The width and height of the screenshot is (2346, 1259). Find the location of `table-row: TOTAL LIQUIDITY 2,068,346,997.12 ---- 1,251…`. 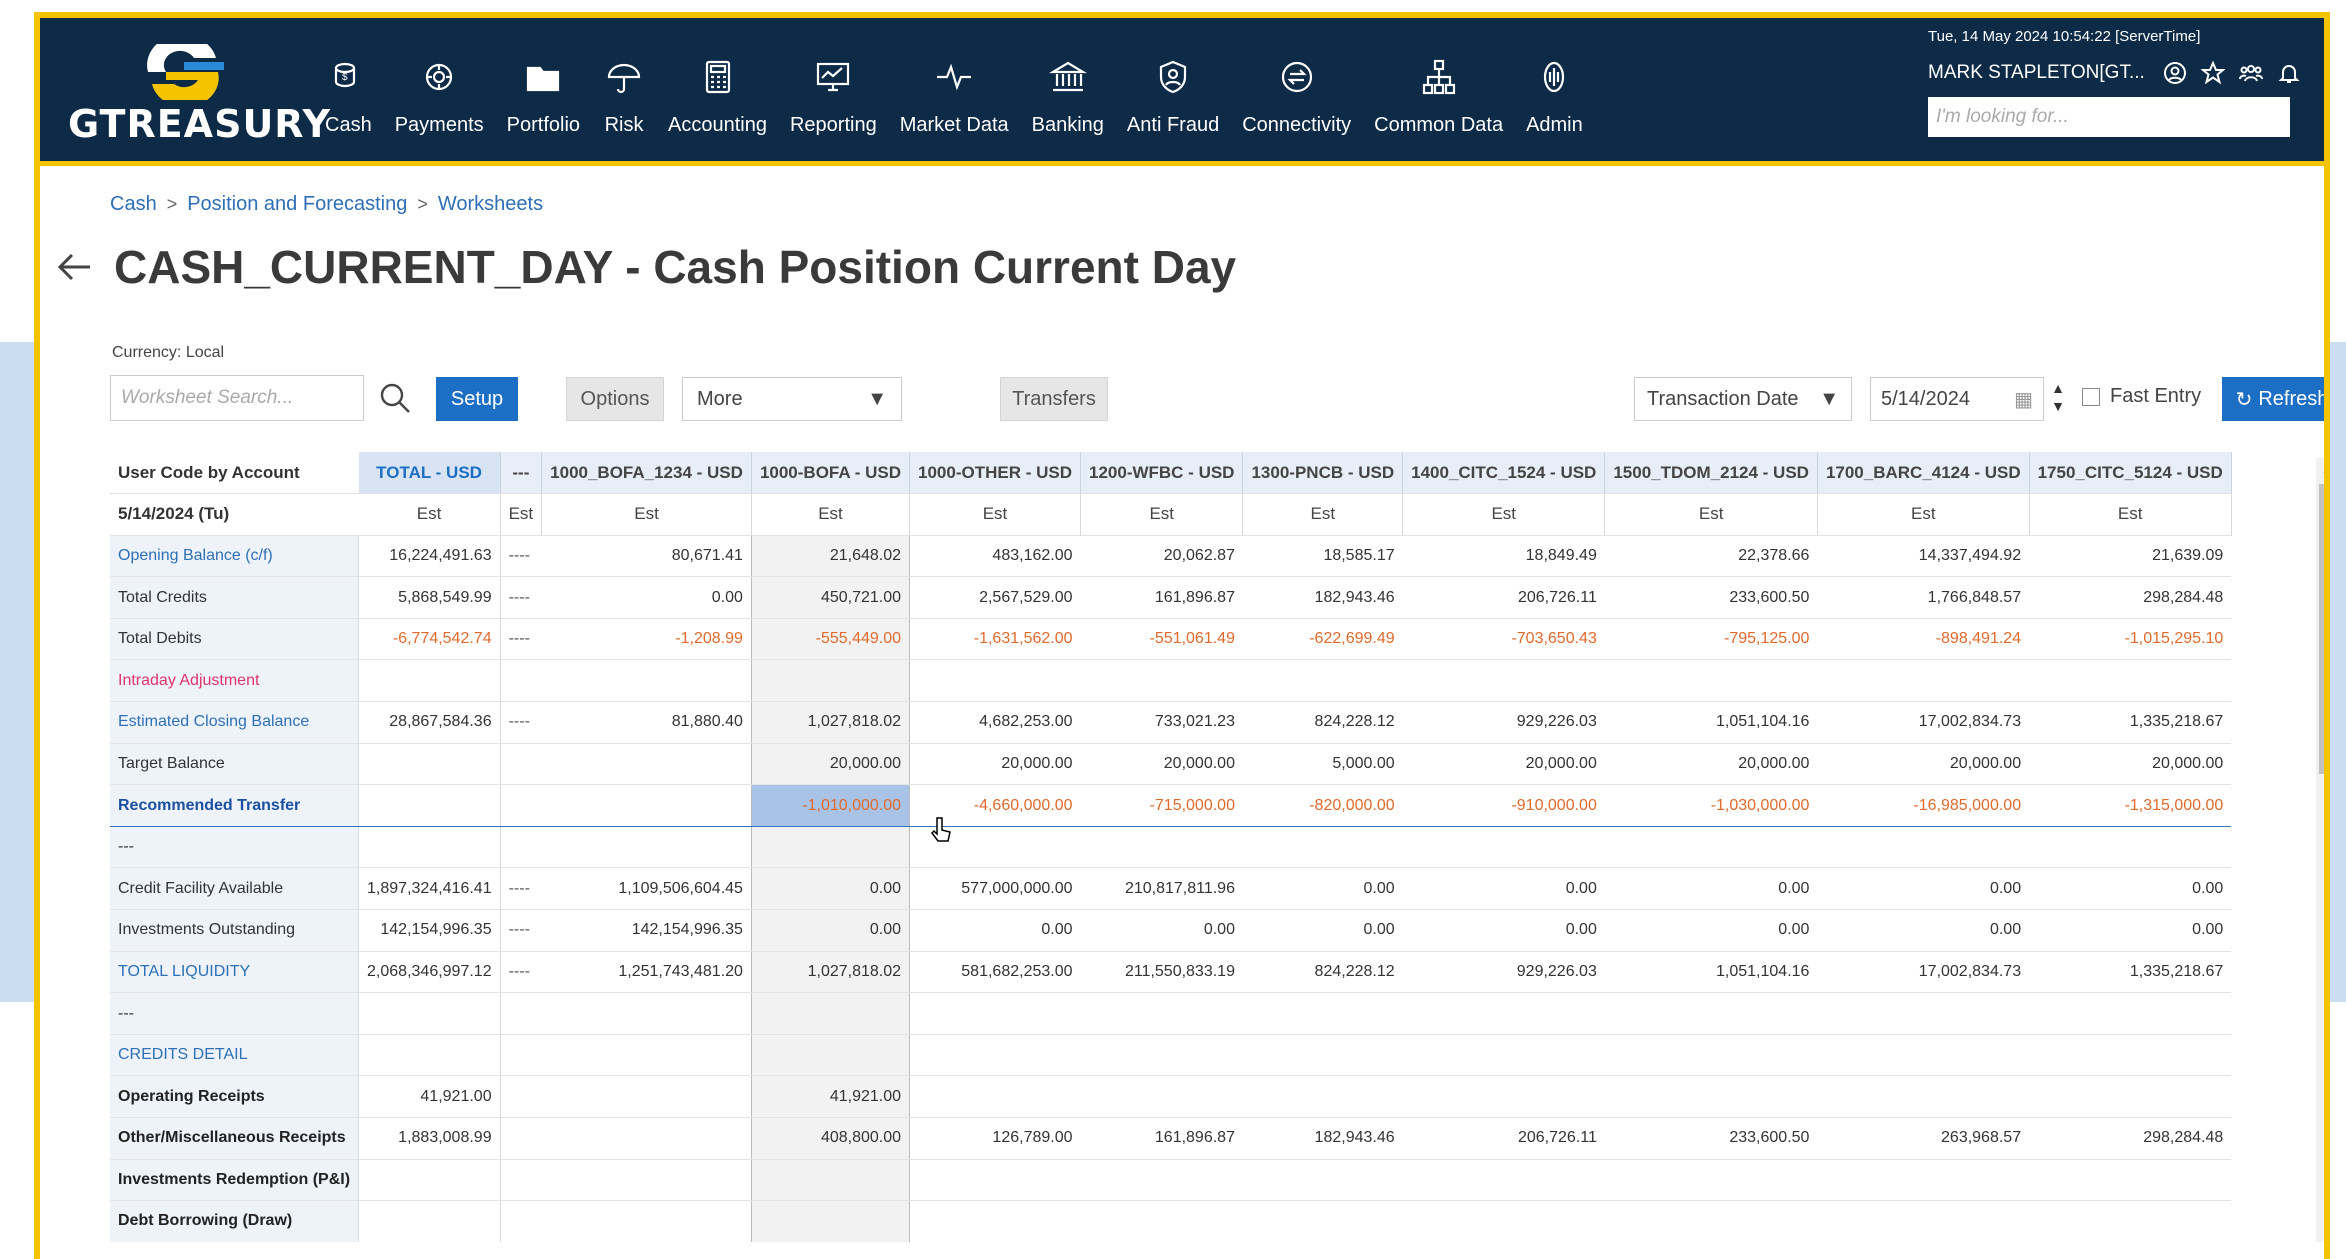

table-row: TOTAL LIQUIDITY 2,068,346,997.12 ---- 1,251… is located at coordinates (1171, 972).